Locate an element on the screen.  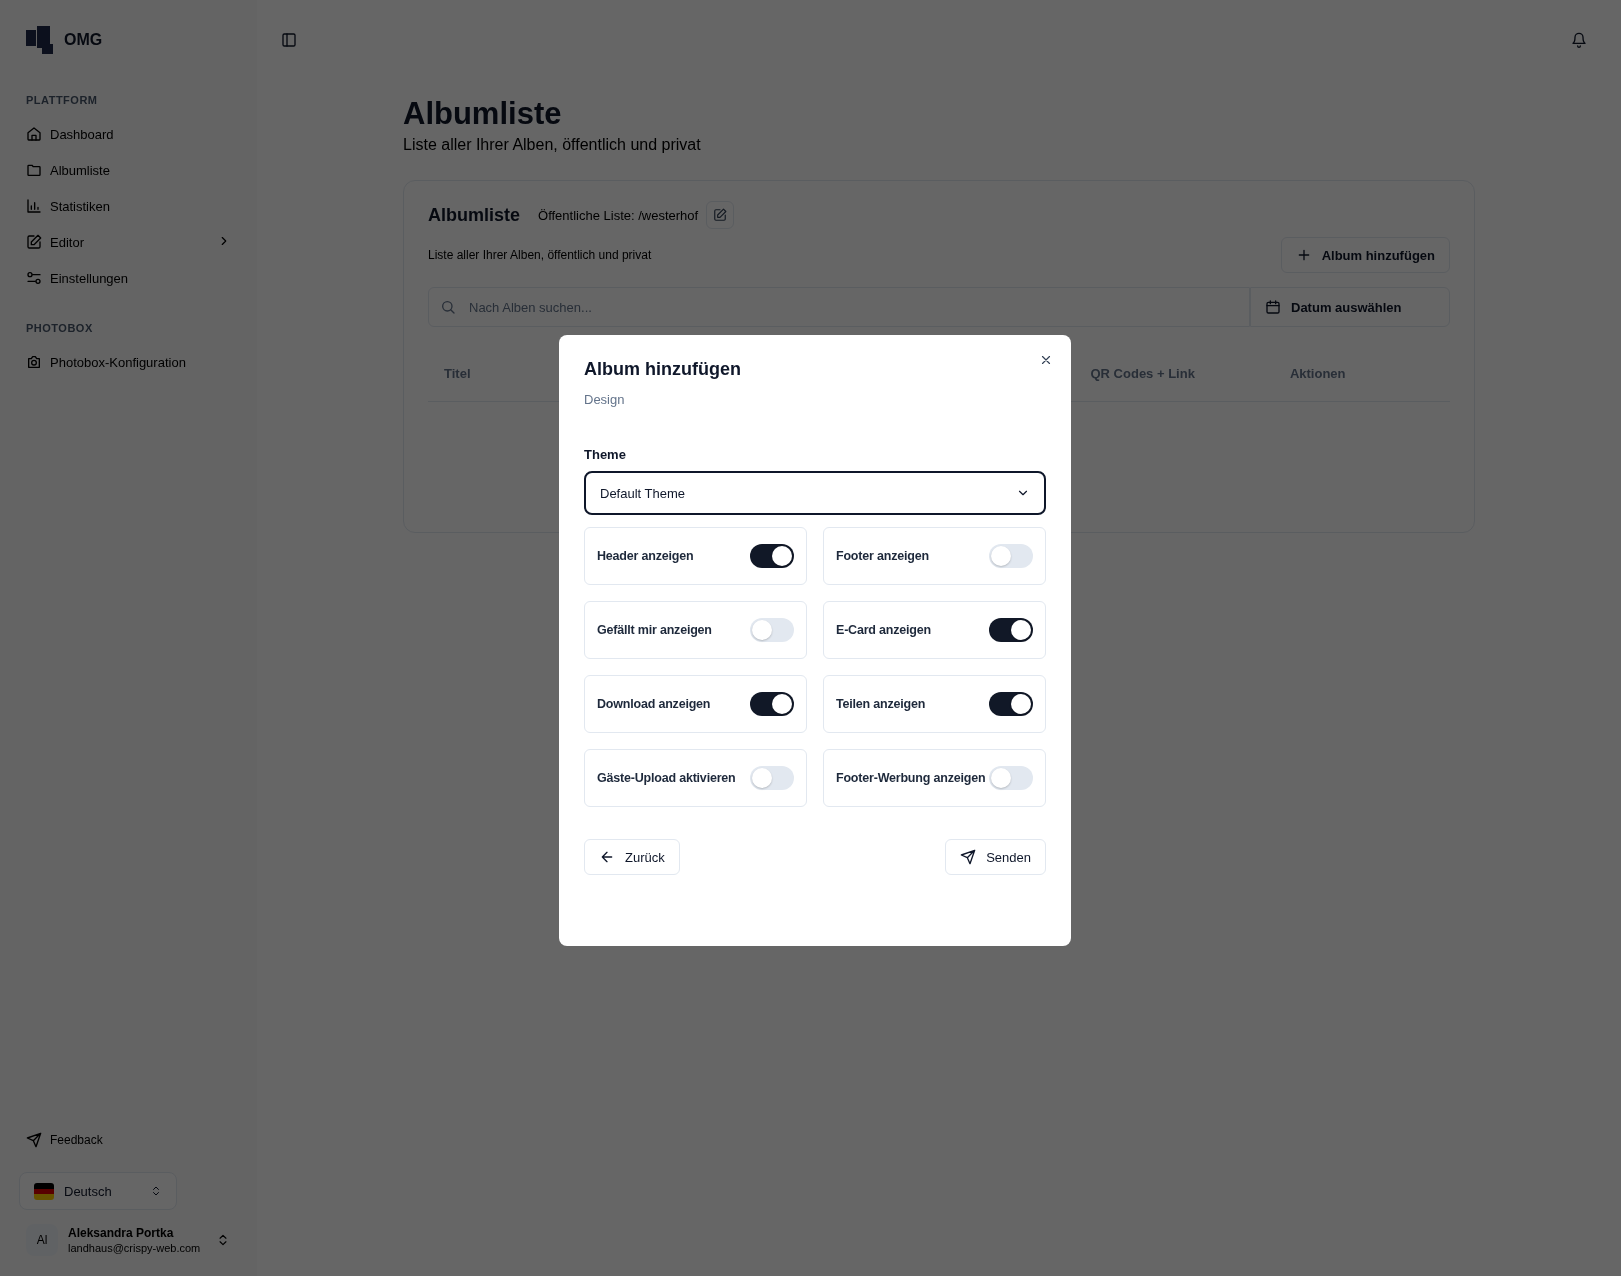
camera-icon is located at coordinates (34, 362).